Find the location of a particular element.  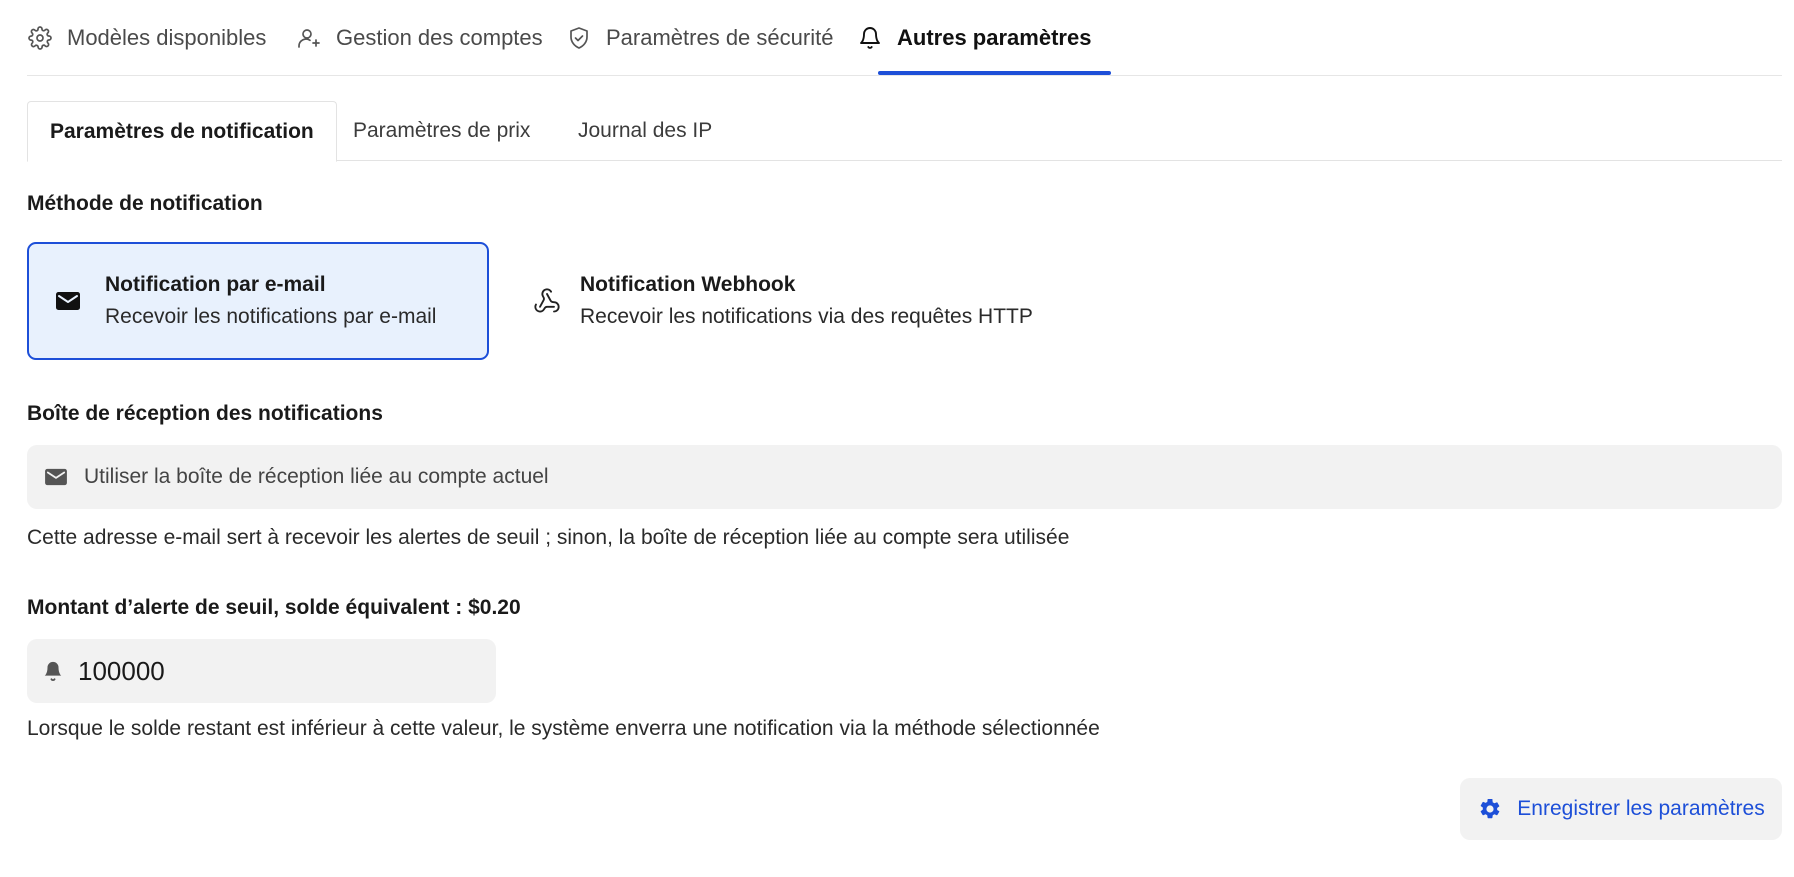

tab-ip-log: Journal des IP is located at coordinates (645, 131).